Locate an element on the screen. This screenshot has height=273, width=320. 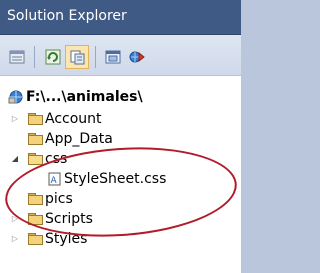
tree-item-styles: ▷ Styles is located at coordinates (120, 239).